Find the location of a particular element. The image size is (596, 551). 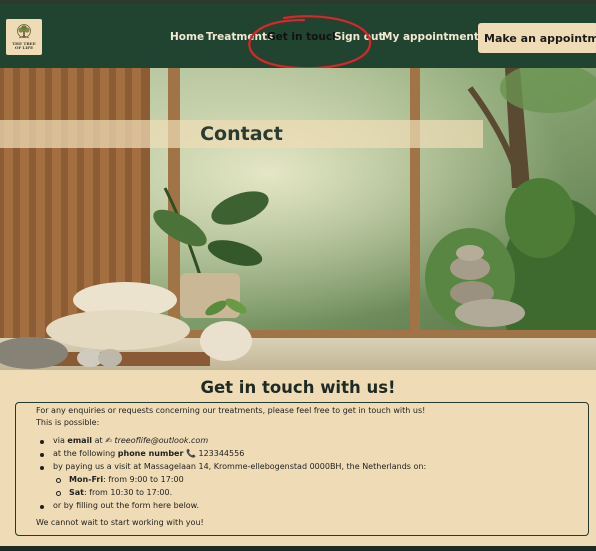

nav-get-in-touch: Get in touch is located at coordinates (303, 37).